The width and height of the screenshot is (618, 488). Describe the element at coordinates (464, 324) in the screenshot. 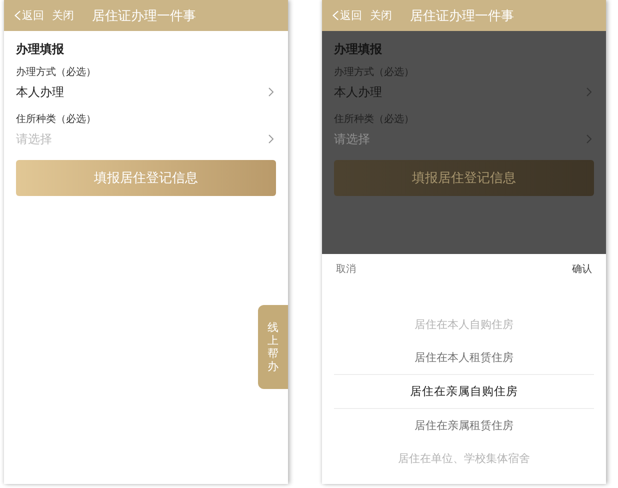

I see `picker-option: 居住在本人自购住房` at that location.